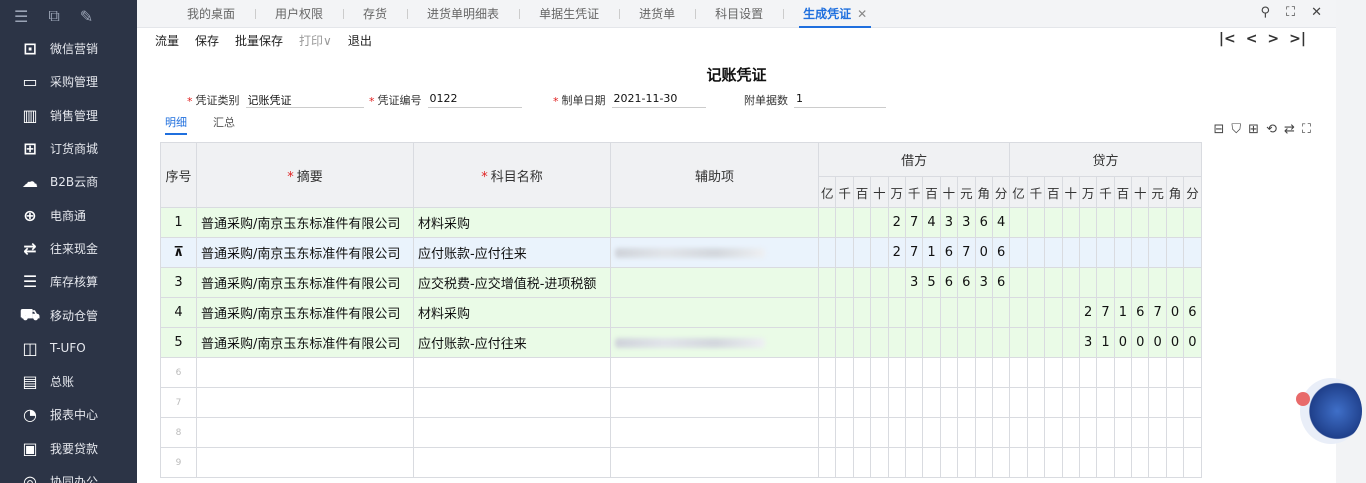 This screenshot has width=1366, height=483. Describe the element at coordinates (1001, 282) in the screenshot. I see `debit-digit-cell: 6` at that location.